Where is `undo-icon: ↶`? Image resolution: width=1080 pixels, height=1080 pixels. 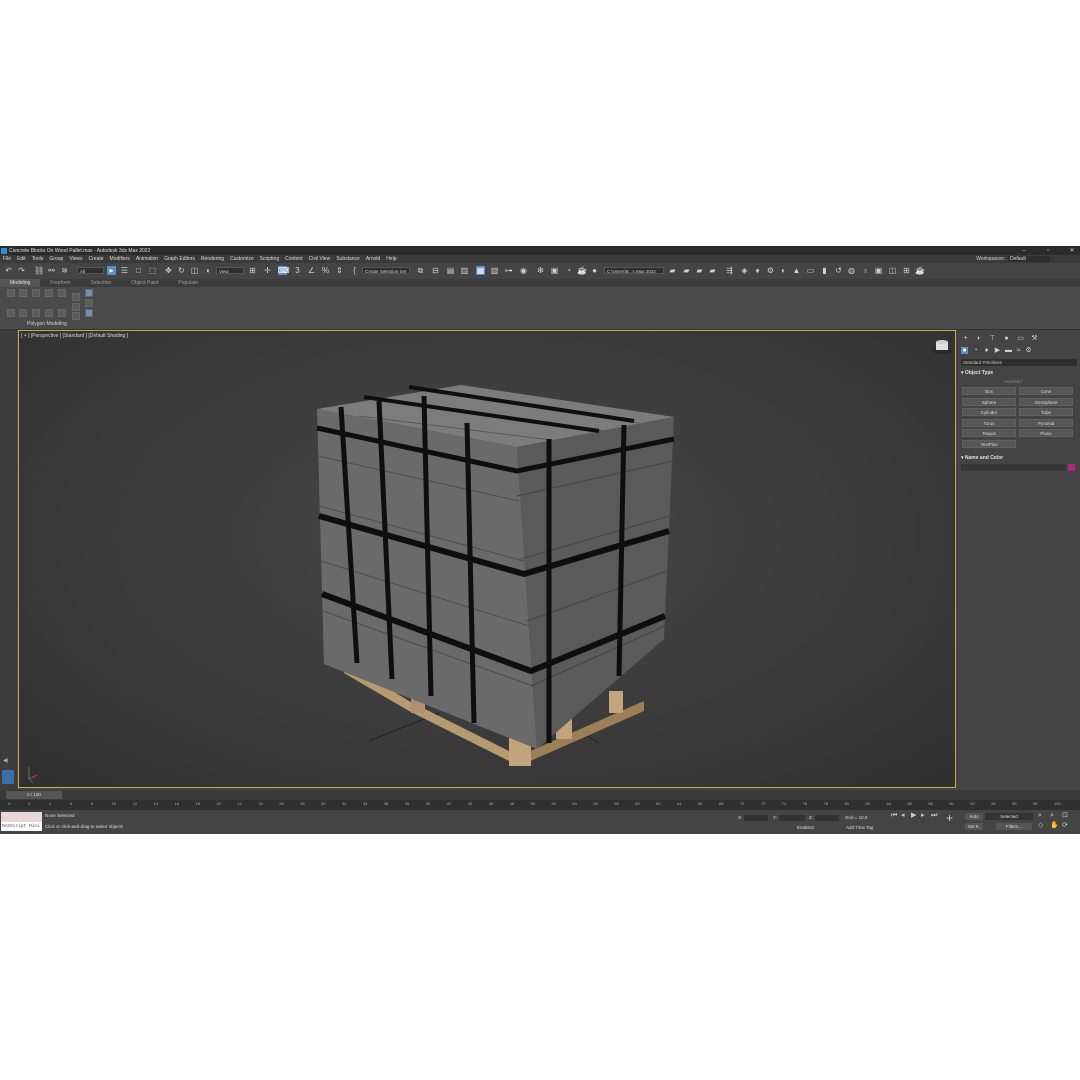 undo-icon: ↶ is located at coordinates (8, 270).